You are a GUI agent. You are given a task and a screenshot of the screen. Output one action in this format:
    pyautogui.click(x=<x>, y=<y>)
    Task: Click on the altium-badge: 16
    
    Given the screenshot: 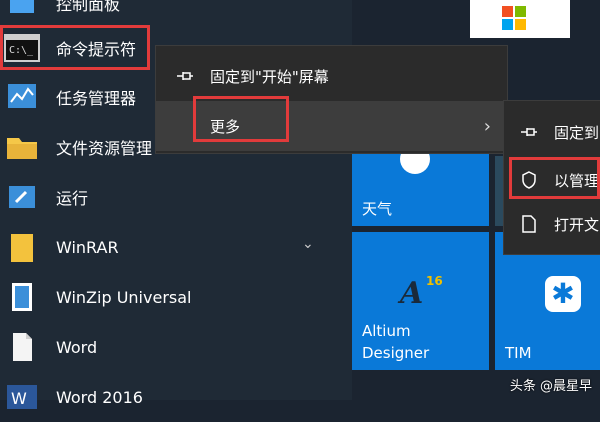 What is the action you would take?
    pyautogui.click(x=434, y=281)
    